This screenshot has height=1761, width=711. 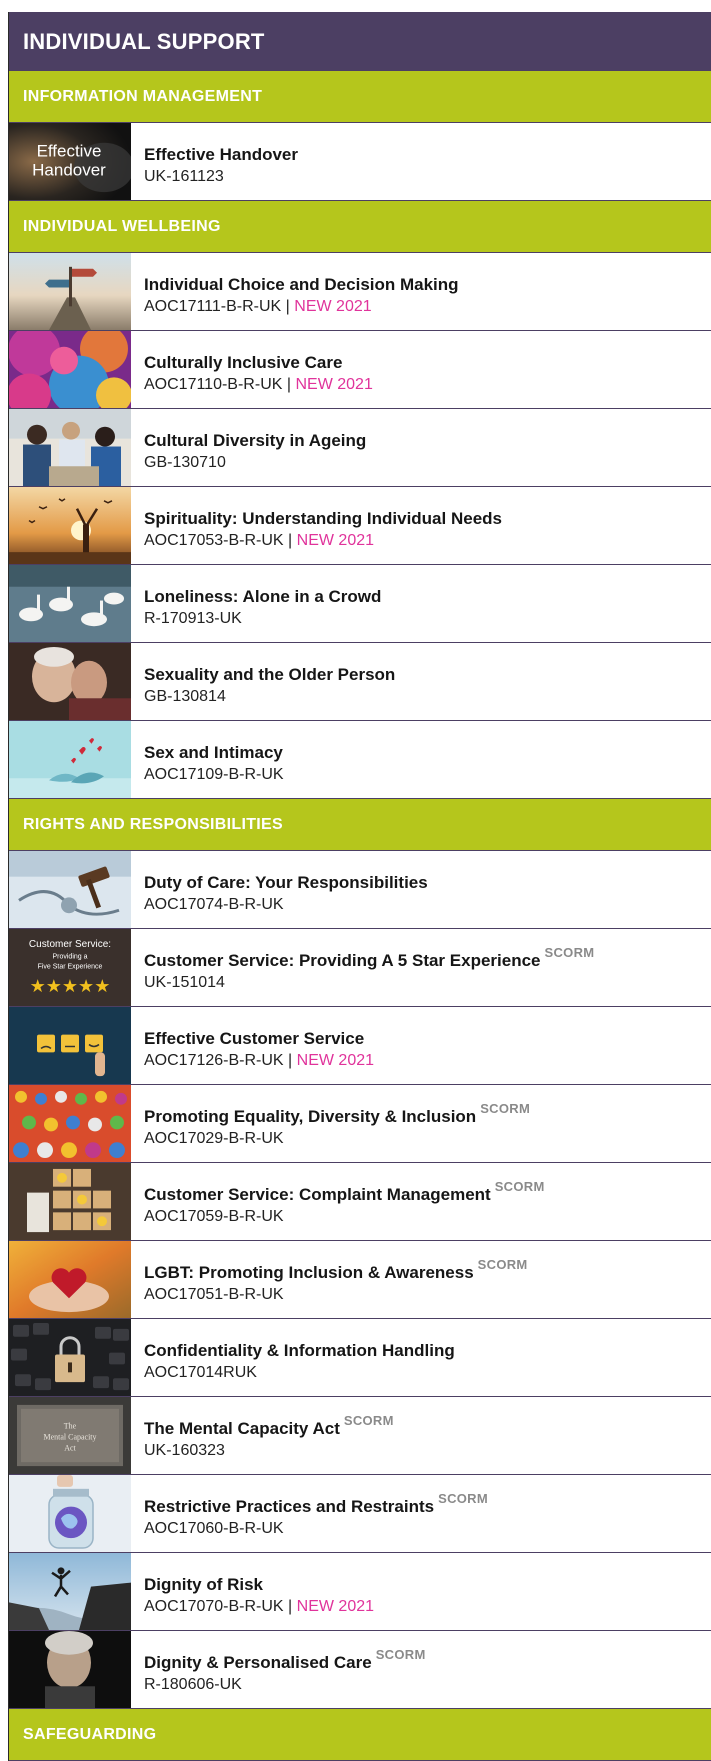 I want to click on course-code: AOC17014RUK, so click(x=200, y=1372).